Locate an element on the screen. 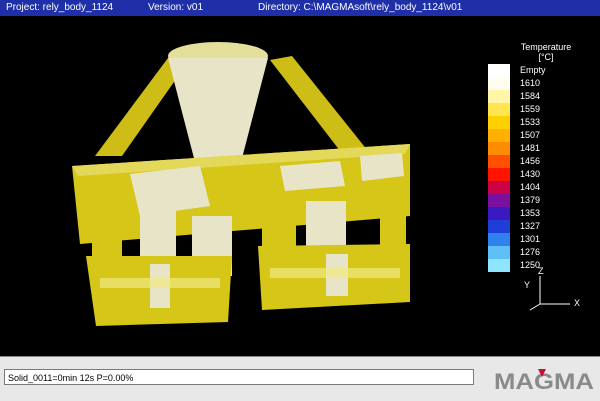  magma-logo: MAGMA is located at coordinates (544, 381).